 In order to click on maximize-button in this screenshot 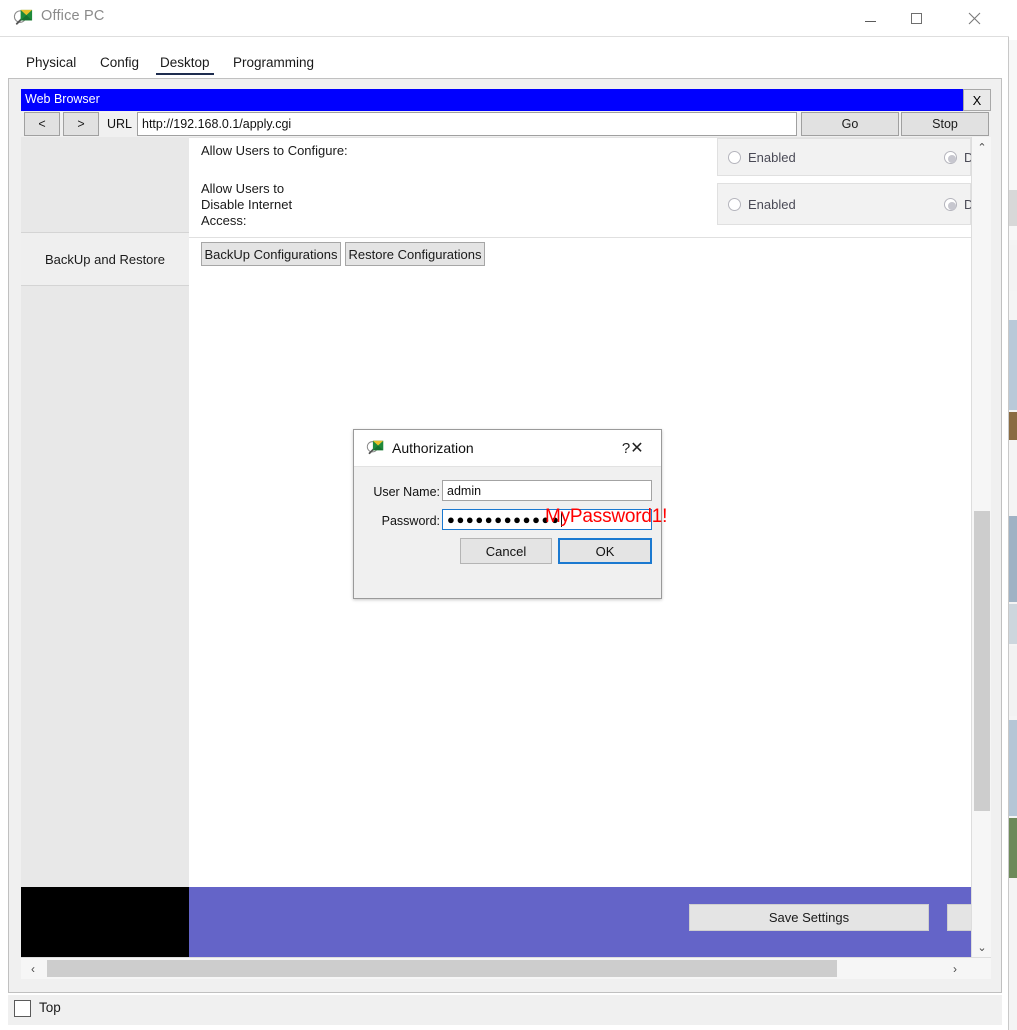, I will do `click(916, 18)`.